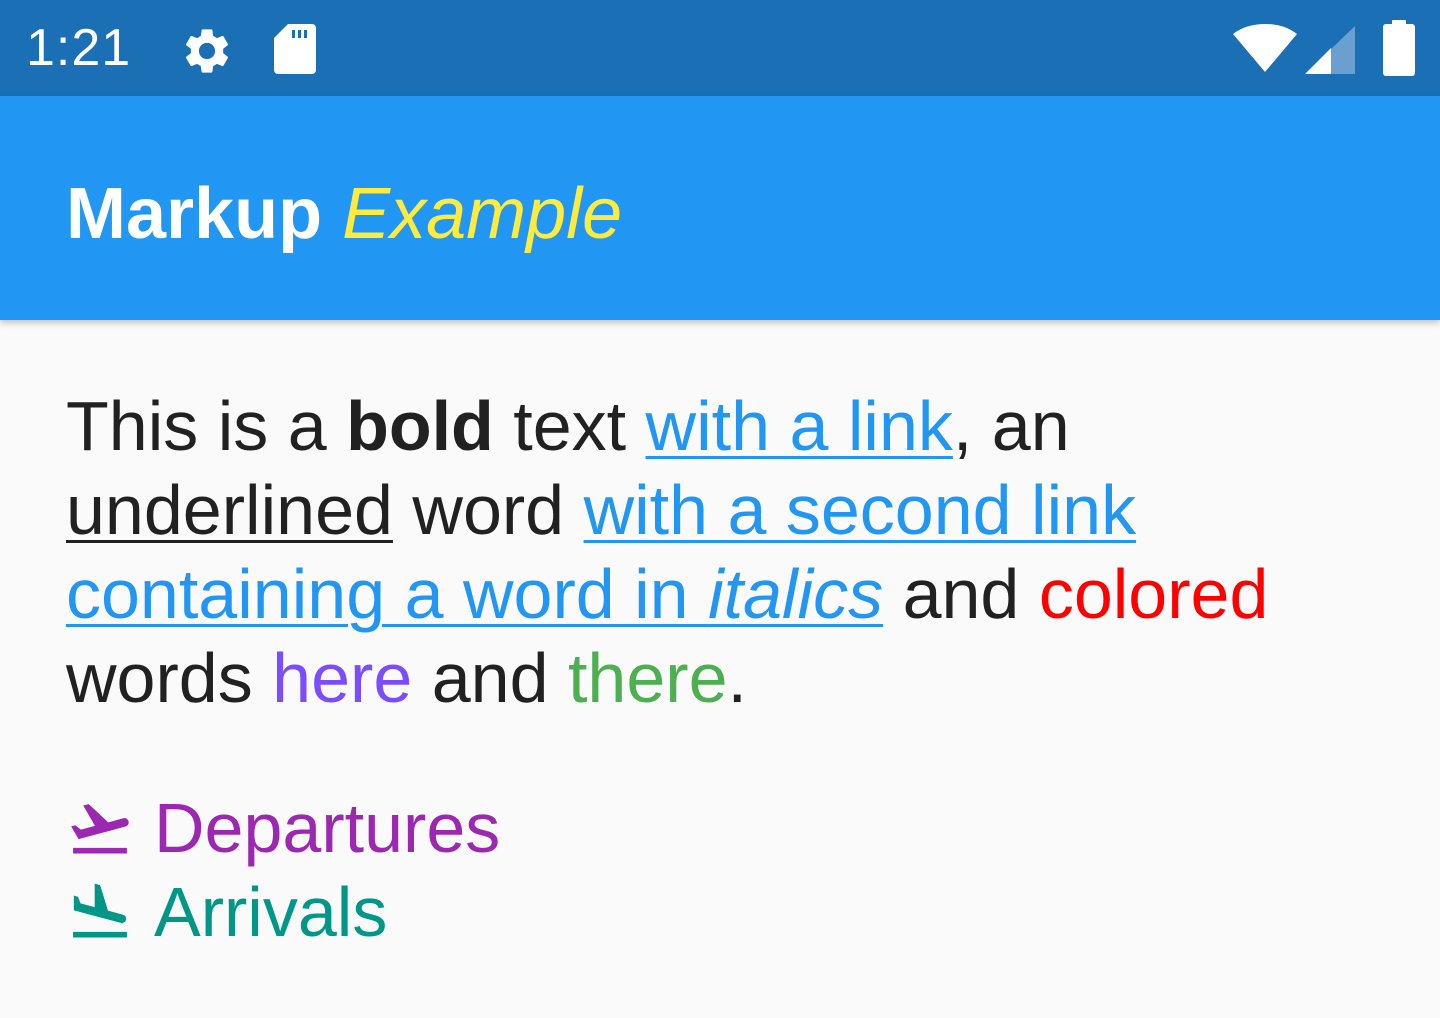 Image resolution: width=1440 pixels, height=1018 pixels. Describe the element at coordinates (795, 594) in the screenshot. I see `italic-word: italics` at that location.